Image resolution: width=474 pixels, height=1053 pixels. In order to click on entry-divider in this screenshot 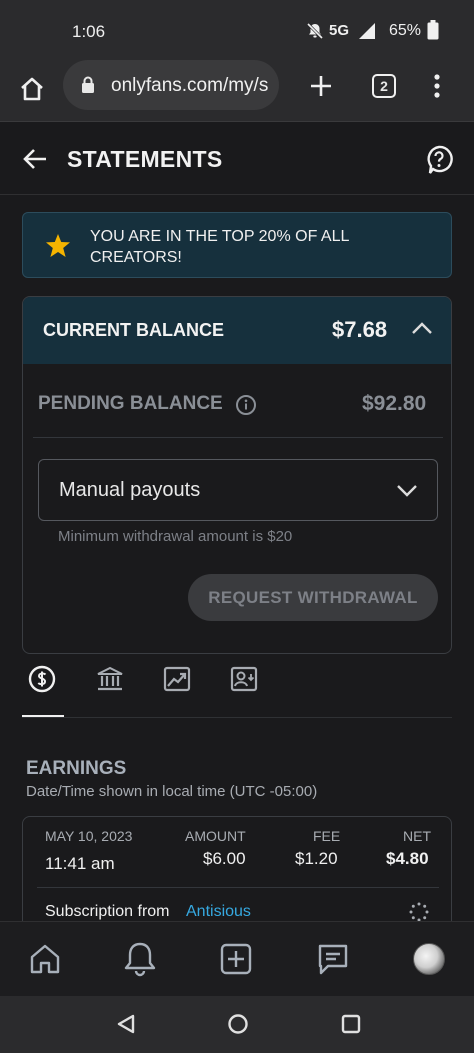, I will do `click(238, 887)`.